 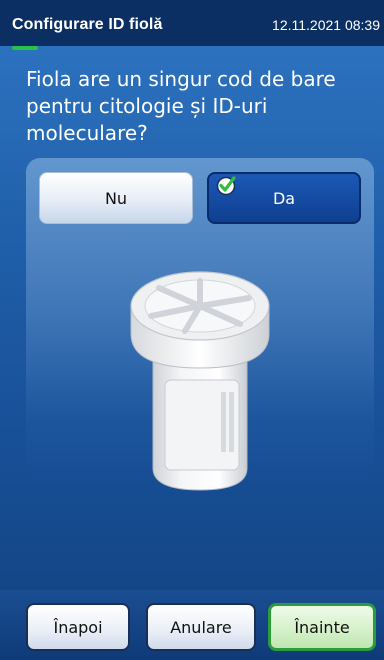 I want to click on back-button: Înapoi, so click(x=78, y=627).